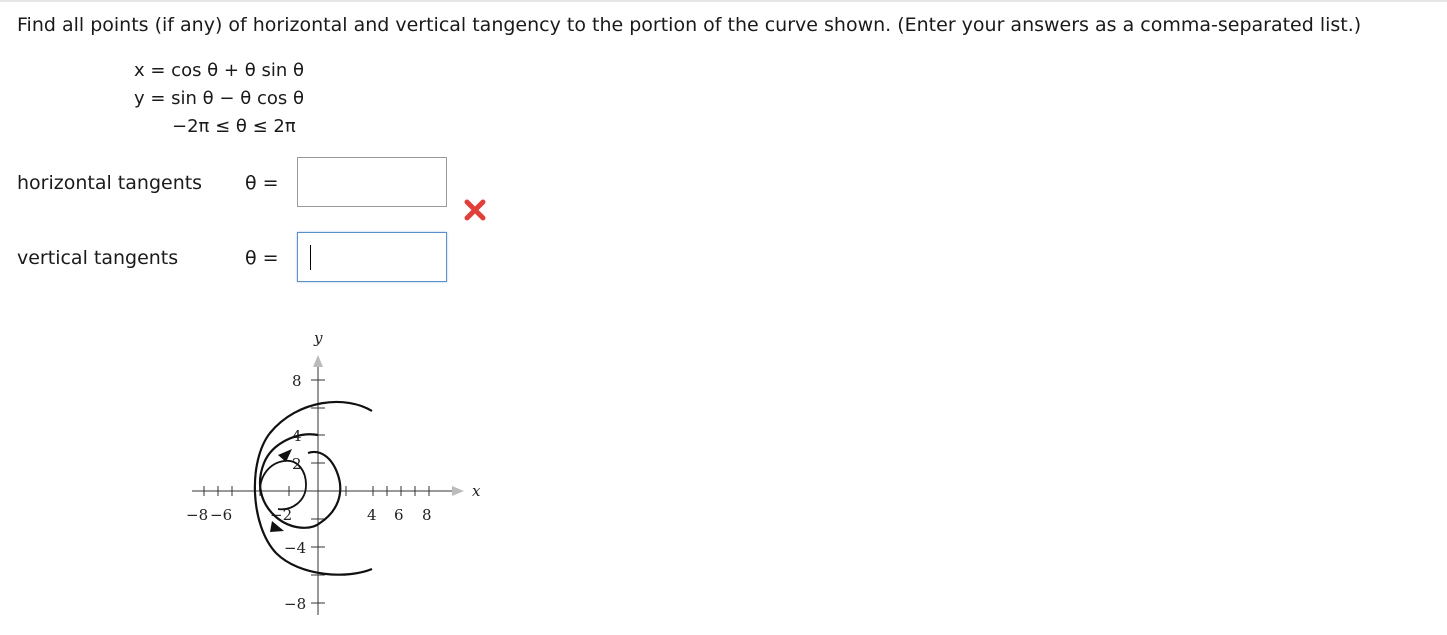 This screenshot has height=635, width=1447. I want to click on vertical-theta-label: θ =, so click(262, 258).